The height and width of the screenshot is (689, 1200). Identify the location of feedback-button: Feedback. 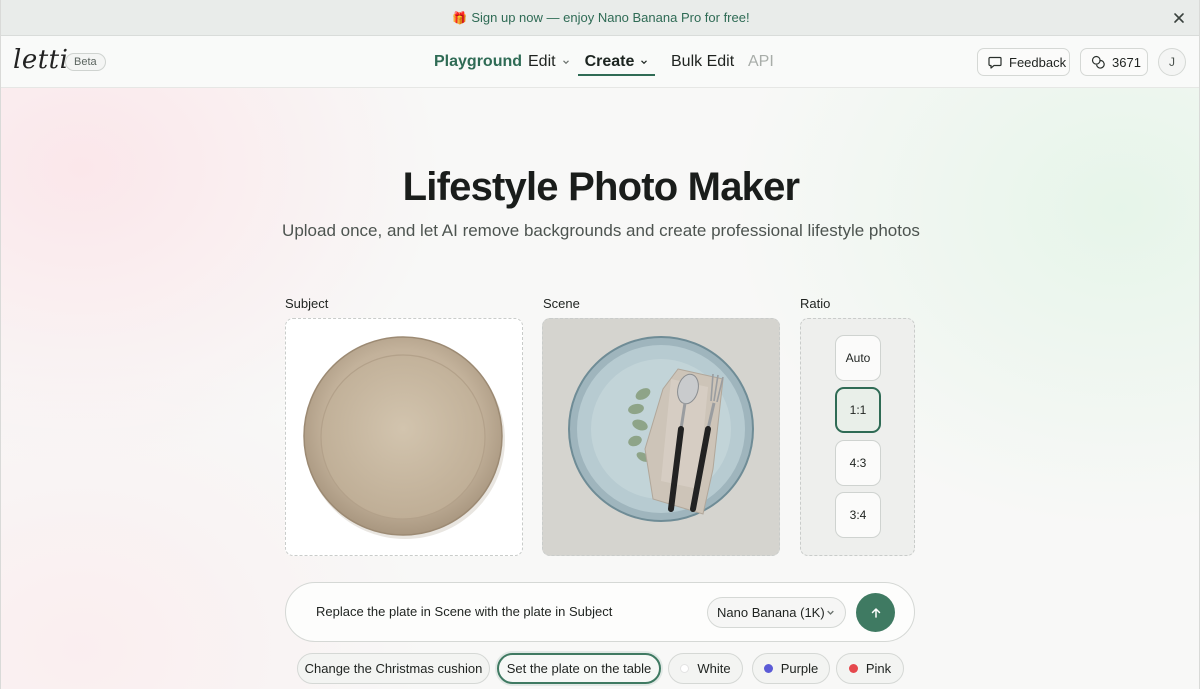
(1023, 62).